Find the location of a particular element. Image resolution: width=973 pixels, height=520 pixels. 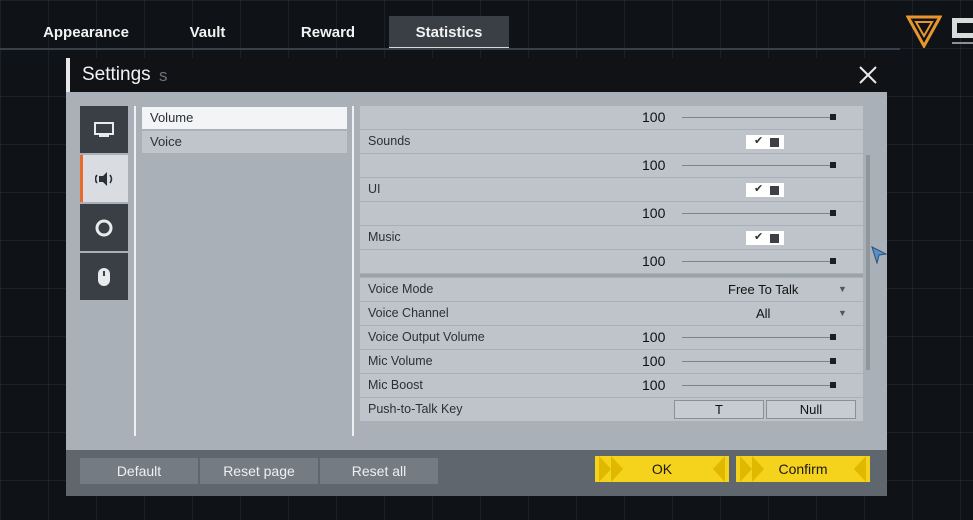

ptt-label: Push-to-Talk Key is located at coordinates (415, 409).